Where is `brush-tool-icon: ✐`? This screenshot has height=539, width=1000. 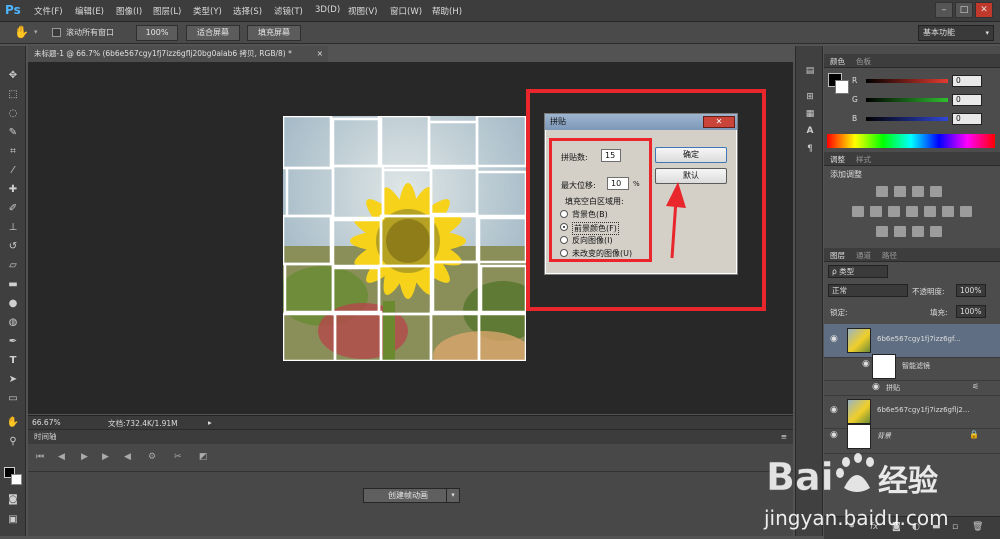
brush-tool-icon: ✐ is located at coordinates (13, 209).